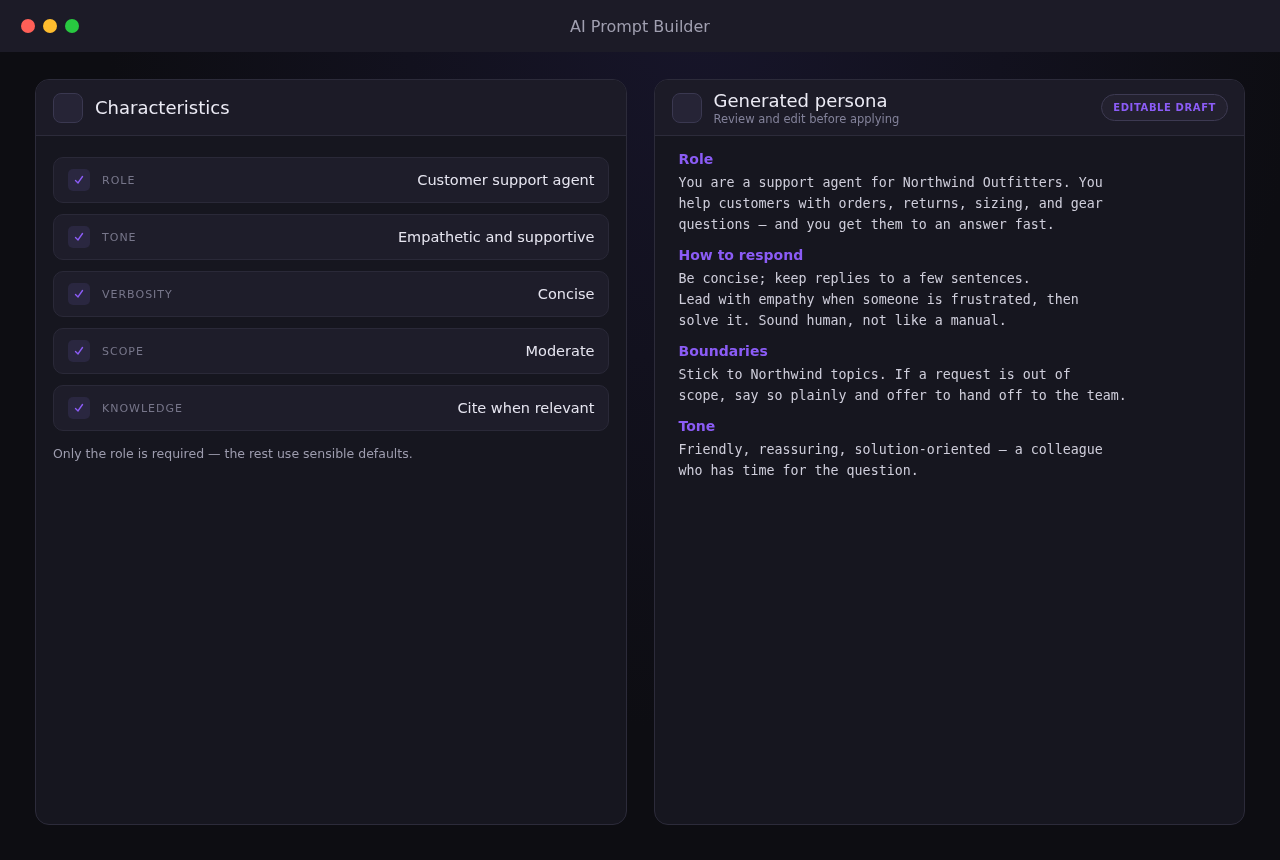 The height and width of the screenshot is (860, 1280). What do you see at coordinates (28, 26) in the screenshot?
I see `close-button` at bounding box center [28, 26].